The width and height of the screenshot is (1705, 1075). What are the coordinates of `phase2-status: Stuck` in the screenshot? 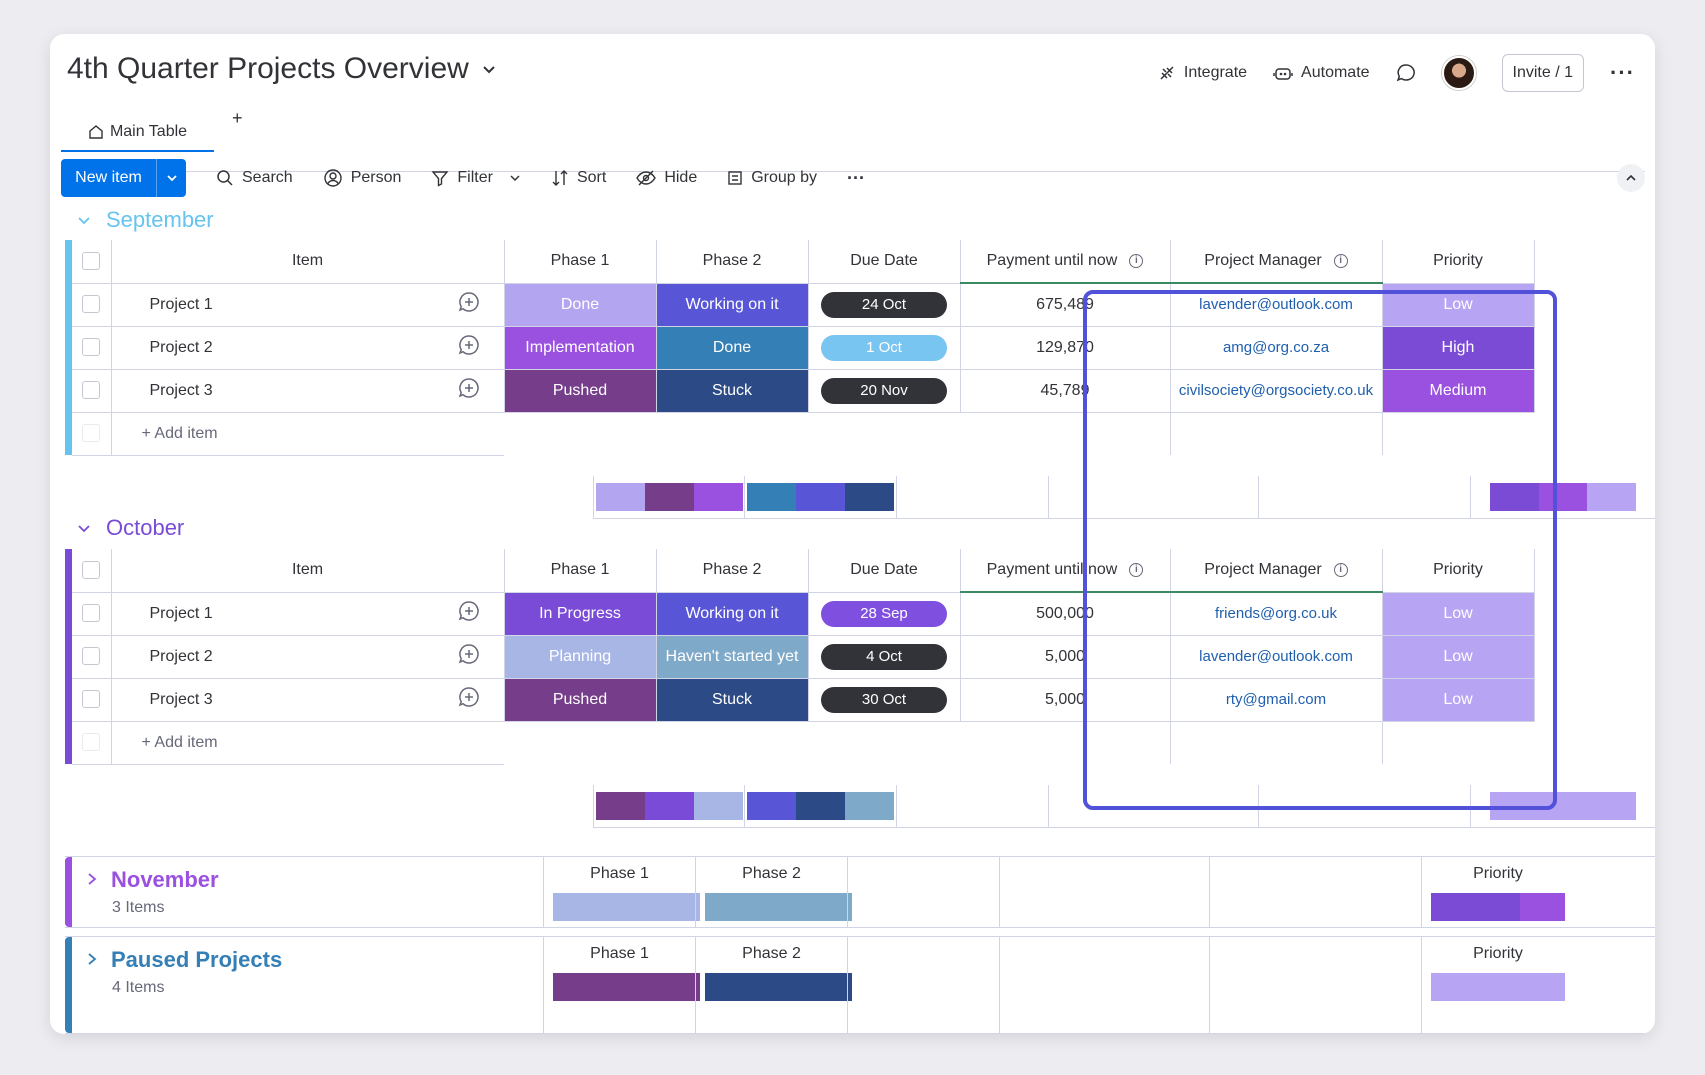 It's located at (732, 391).